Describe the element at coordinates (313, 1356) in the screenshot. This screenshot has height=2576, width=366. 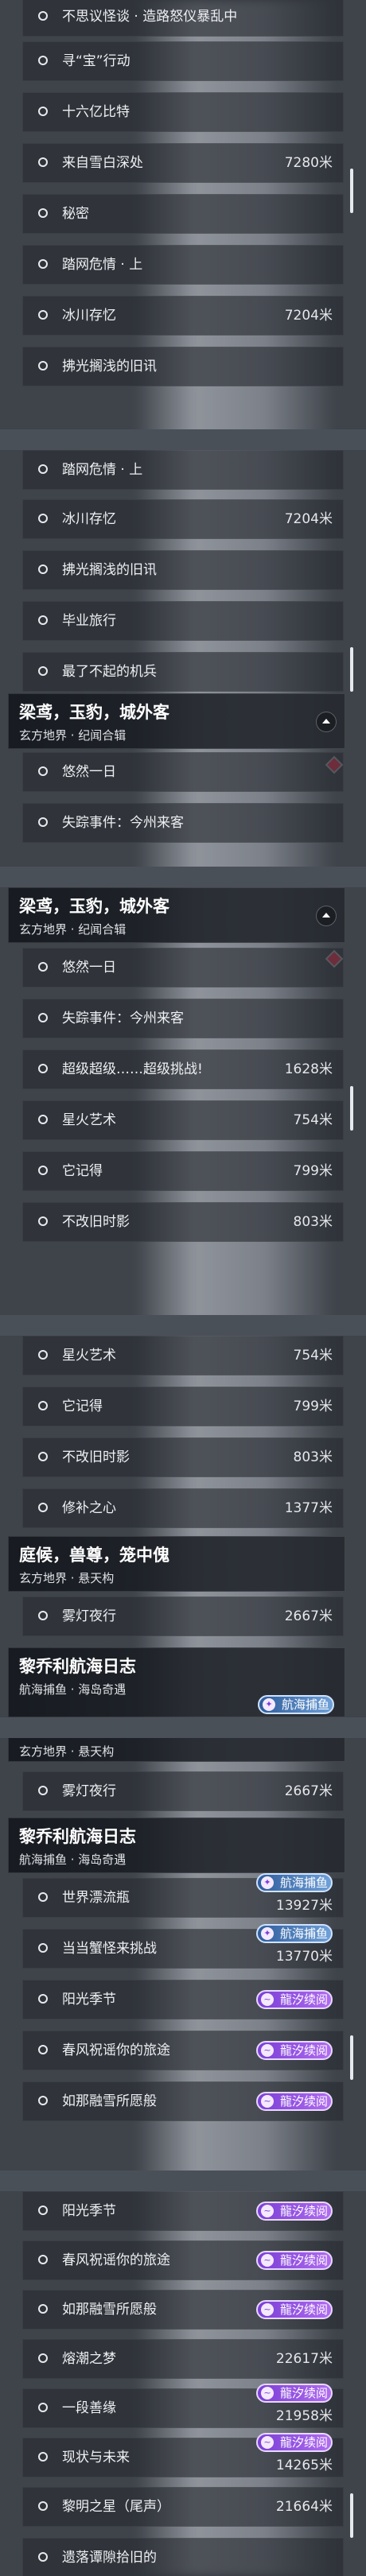
I see `quest-distance: 754米` at that location.